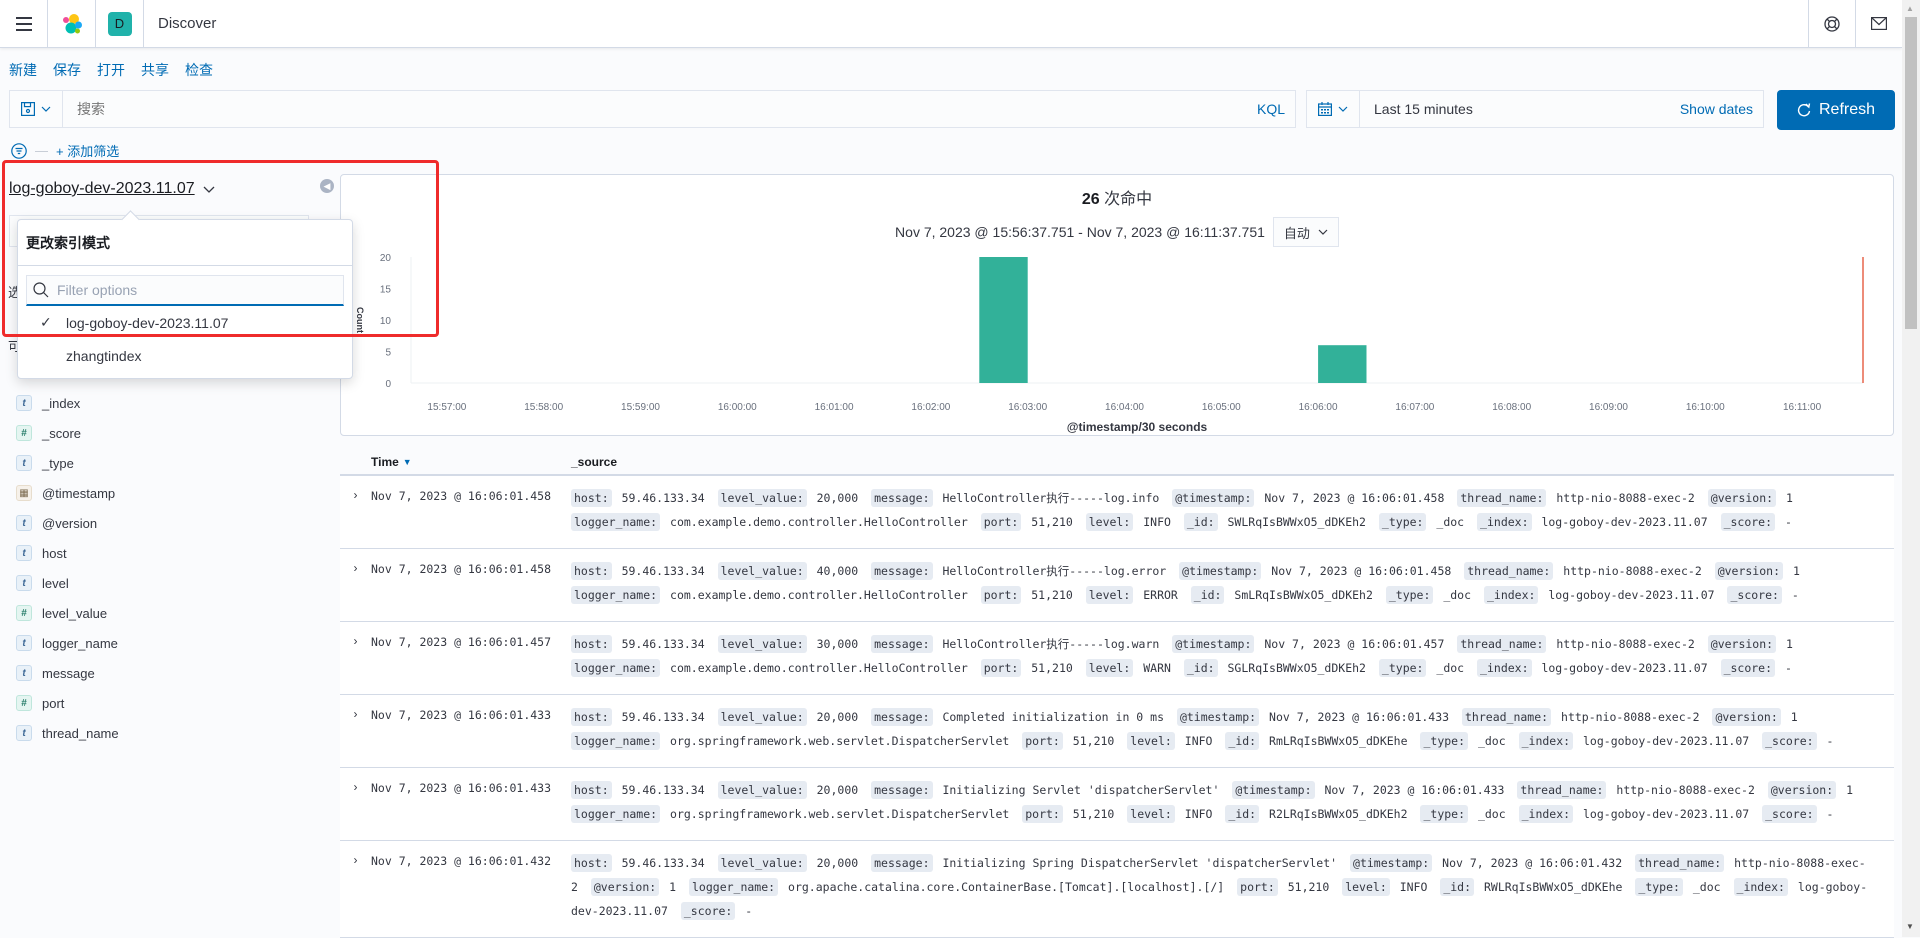 This screenshot has height=938, width=1920. What do you see at coordinates (112, 189) in the screenshot?
I see `index-pattern-selector: log-goboy-dev-2023.11.07` at bounding box center [112, 189].